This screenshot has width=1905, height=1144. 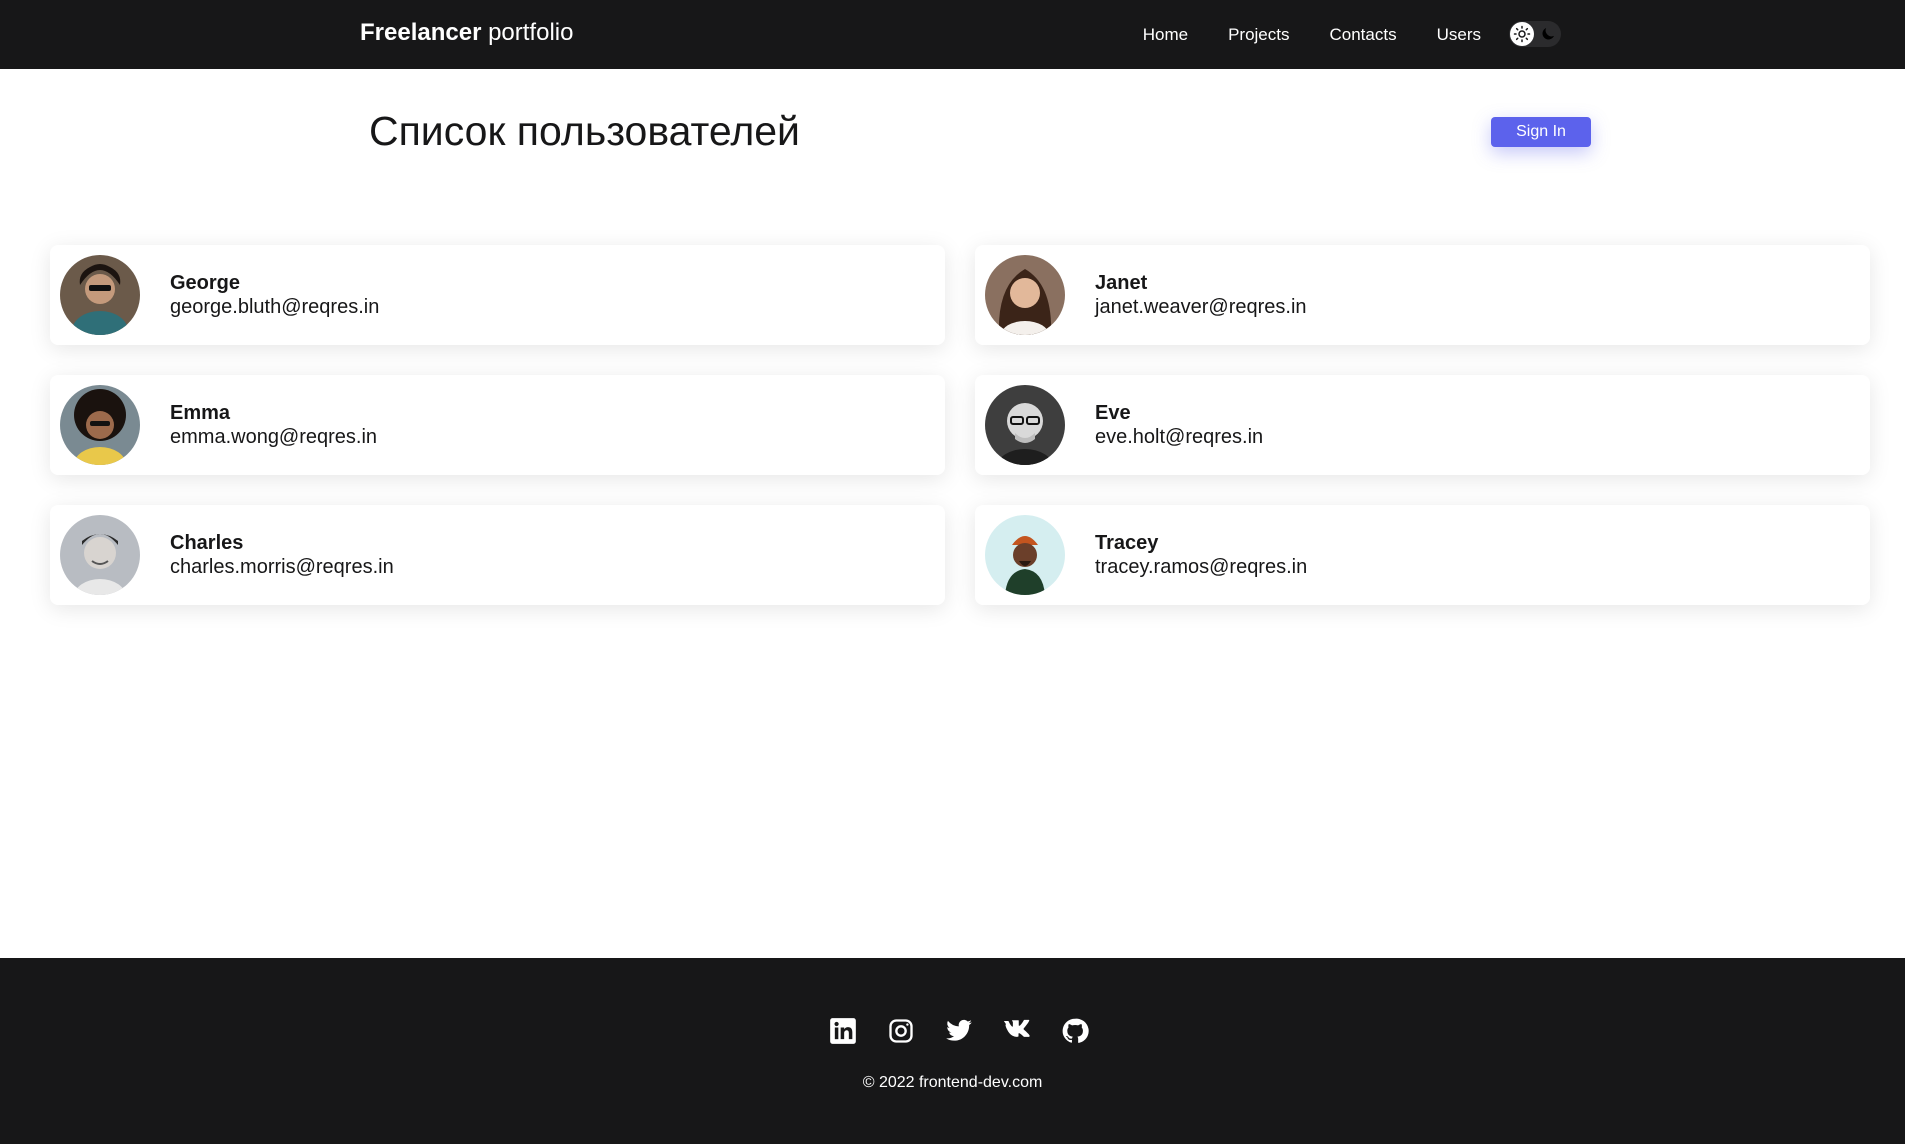 What do you see at coordinates (1422, 295) in the screenshot?
I see `user-card: Janet janet.weaver@reqres.in` at bounding box center [1422, 295].